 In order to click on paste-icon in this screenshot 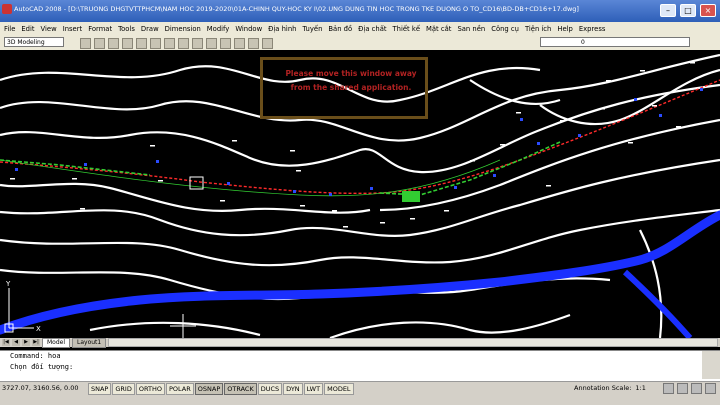, I will do `click(169, 43)`.